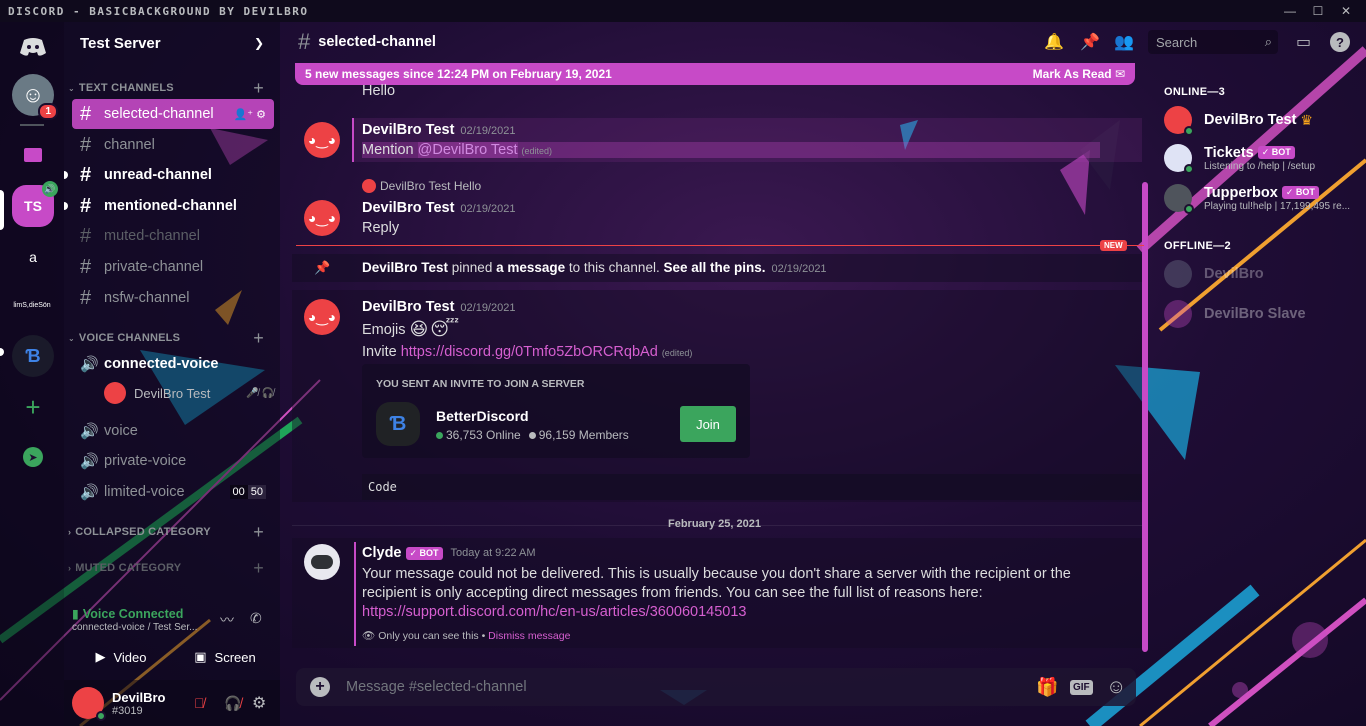  I want to click on channel-selected-channel: # selected-channel 👤⁺ ⚙, so click(173, 114).